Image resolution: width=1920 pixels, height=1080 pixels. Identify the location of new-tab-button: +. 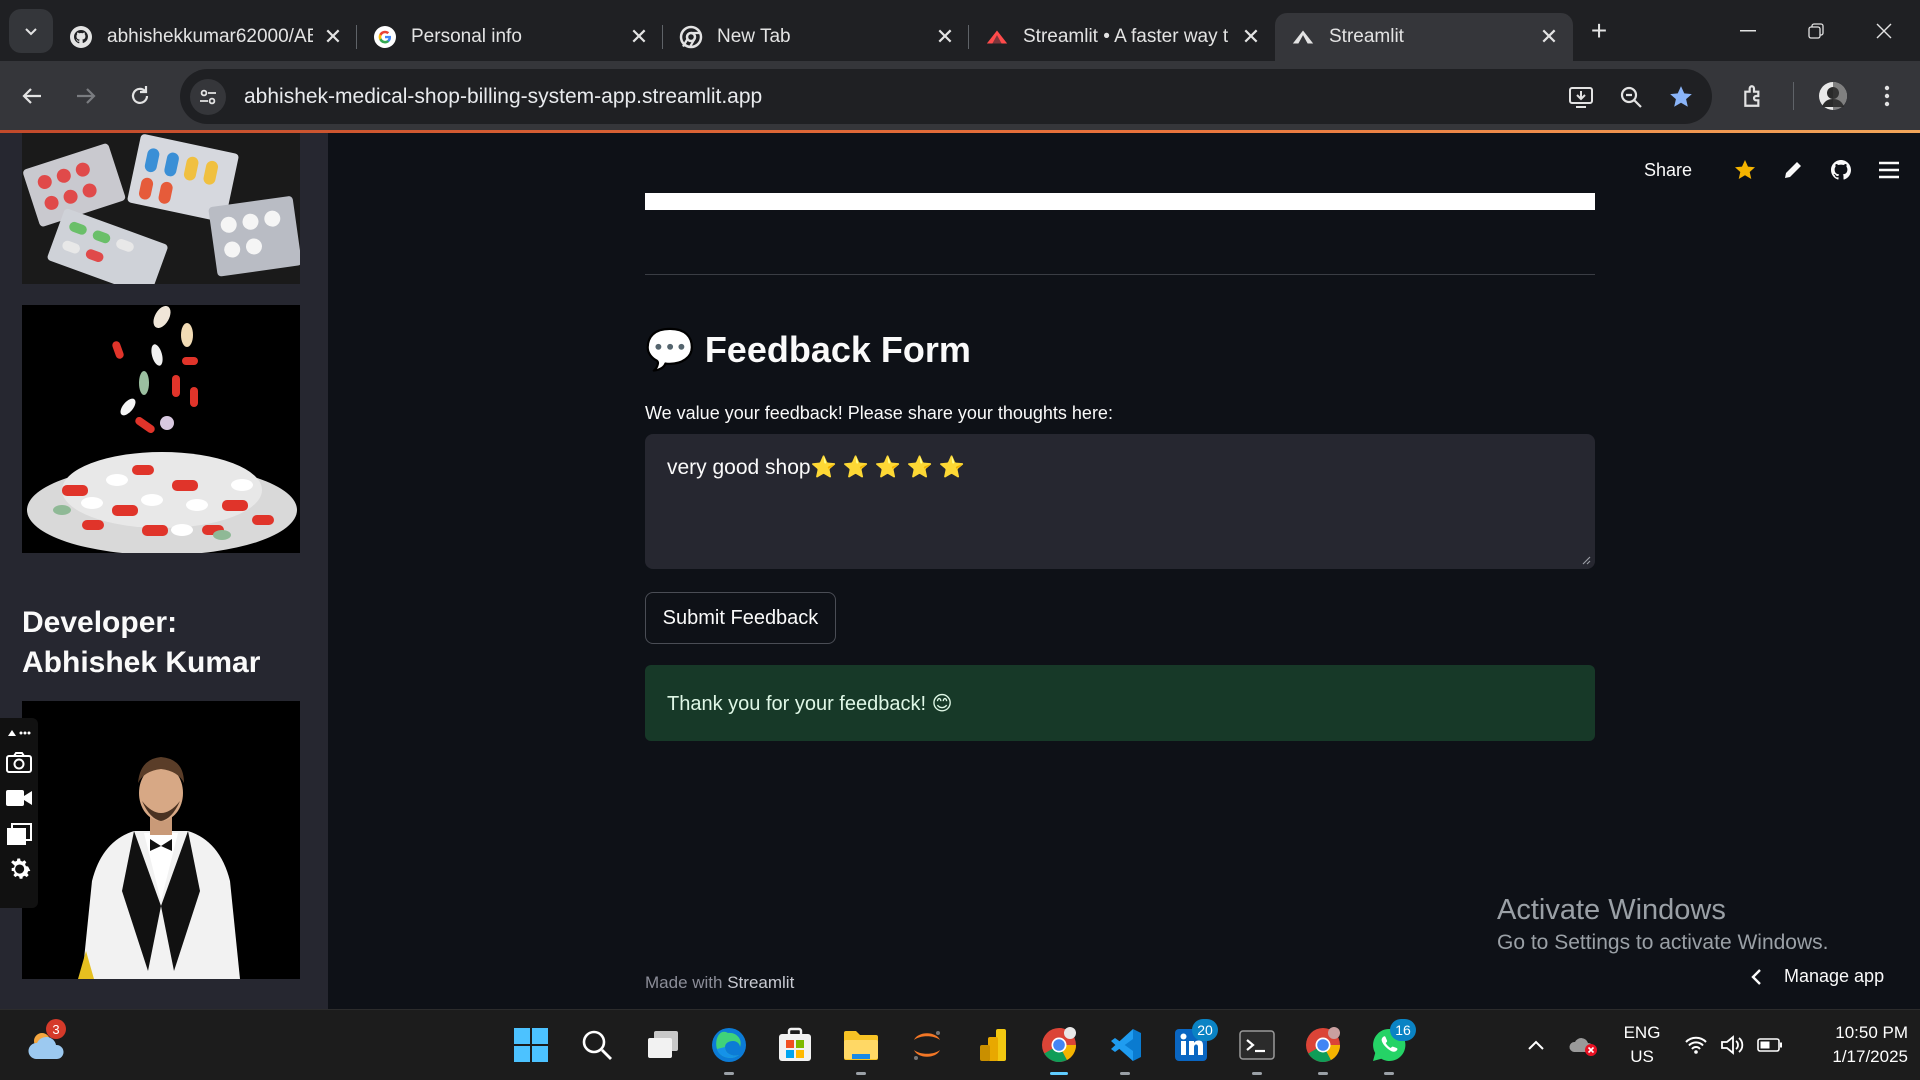
(1599, 31).